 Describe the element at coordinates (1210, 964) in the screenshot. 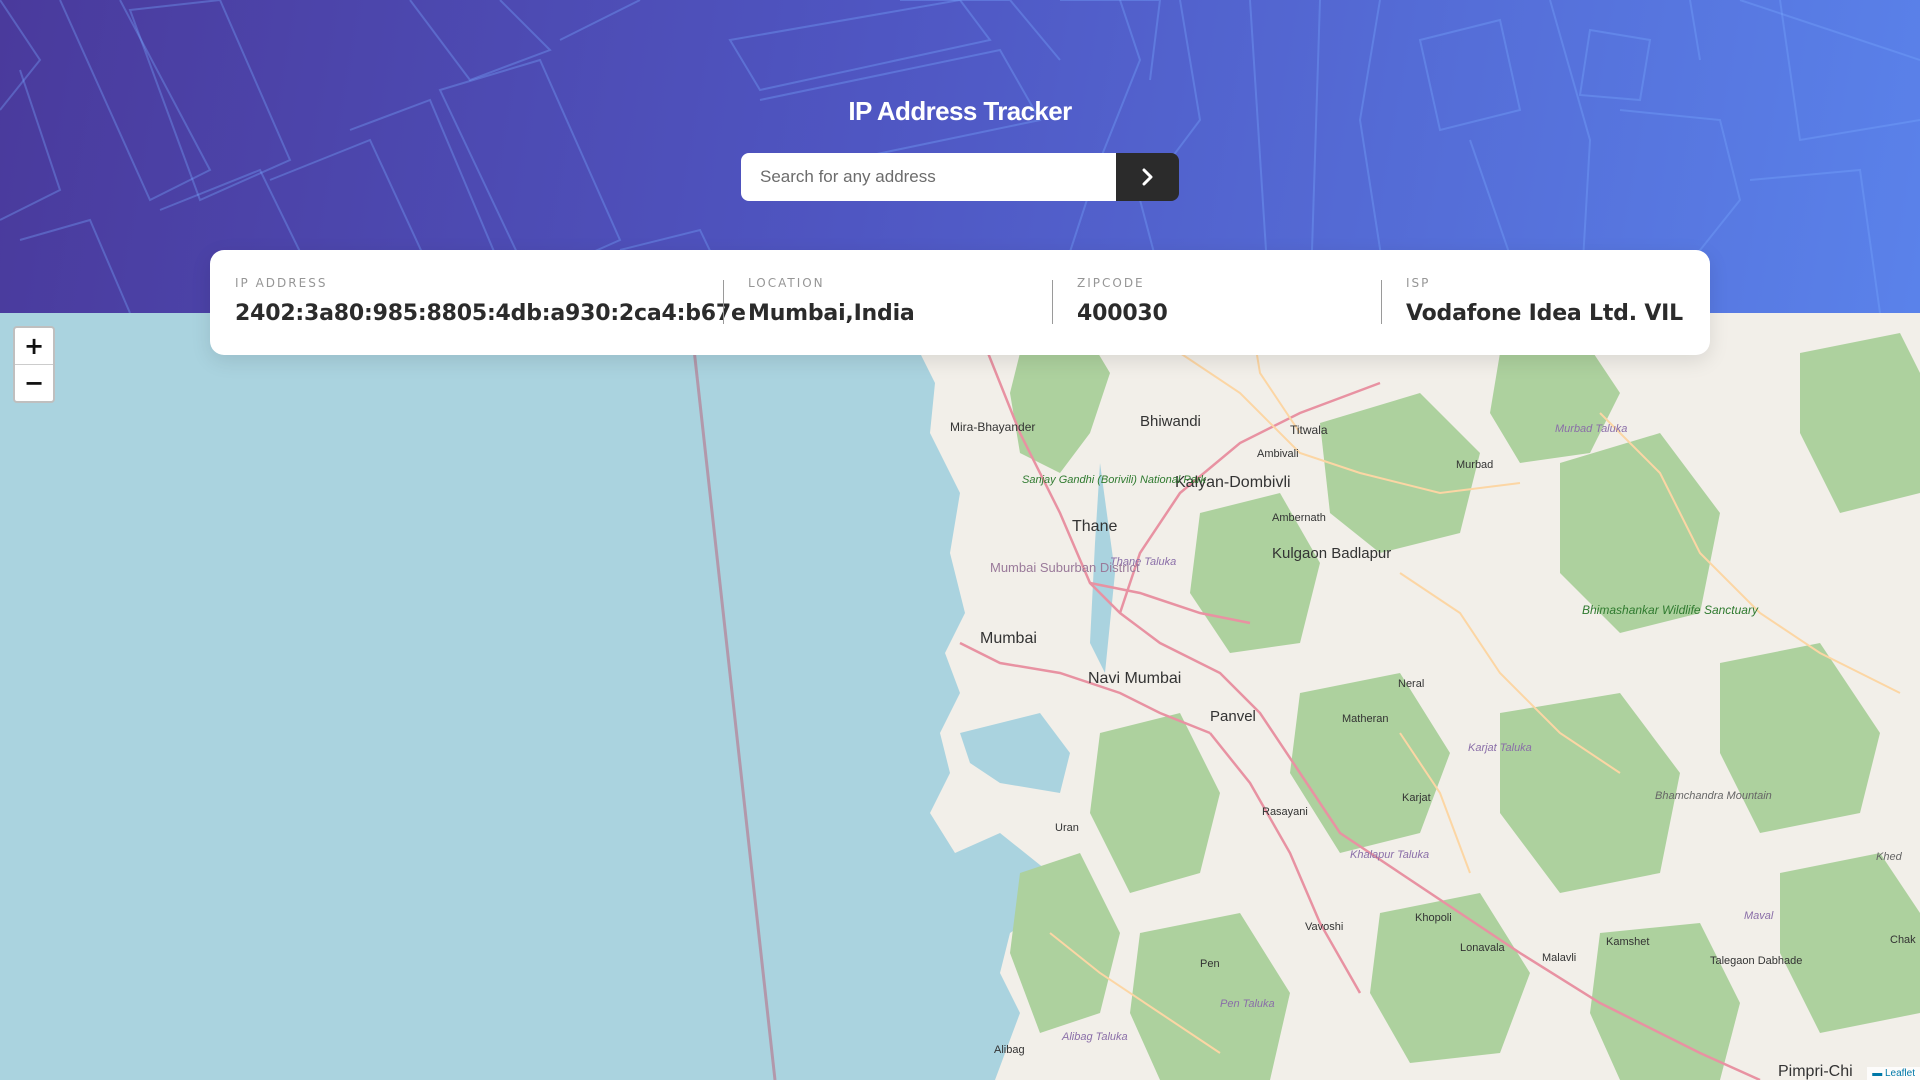

I see `map-label-pen: Pen` at that location.